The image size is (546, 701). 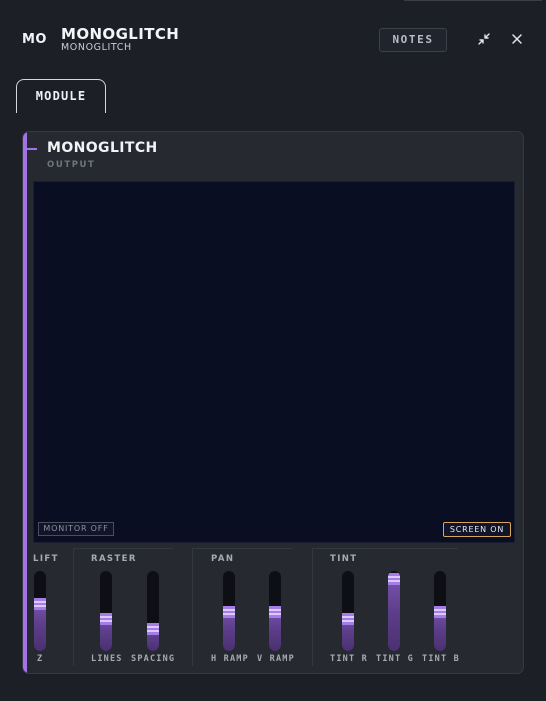 I want to click on screen-on-button: SCREEN ON, so click(x=477, y=529).